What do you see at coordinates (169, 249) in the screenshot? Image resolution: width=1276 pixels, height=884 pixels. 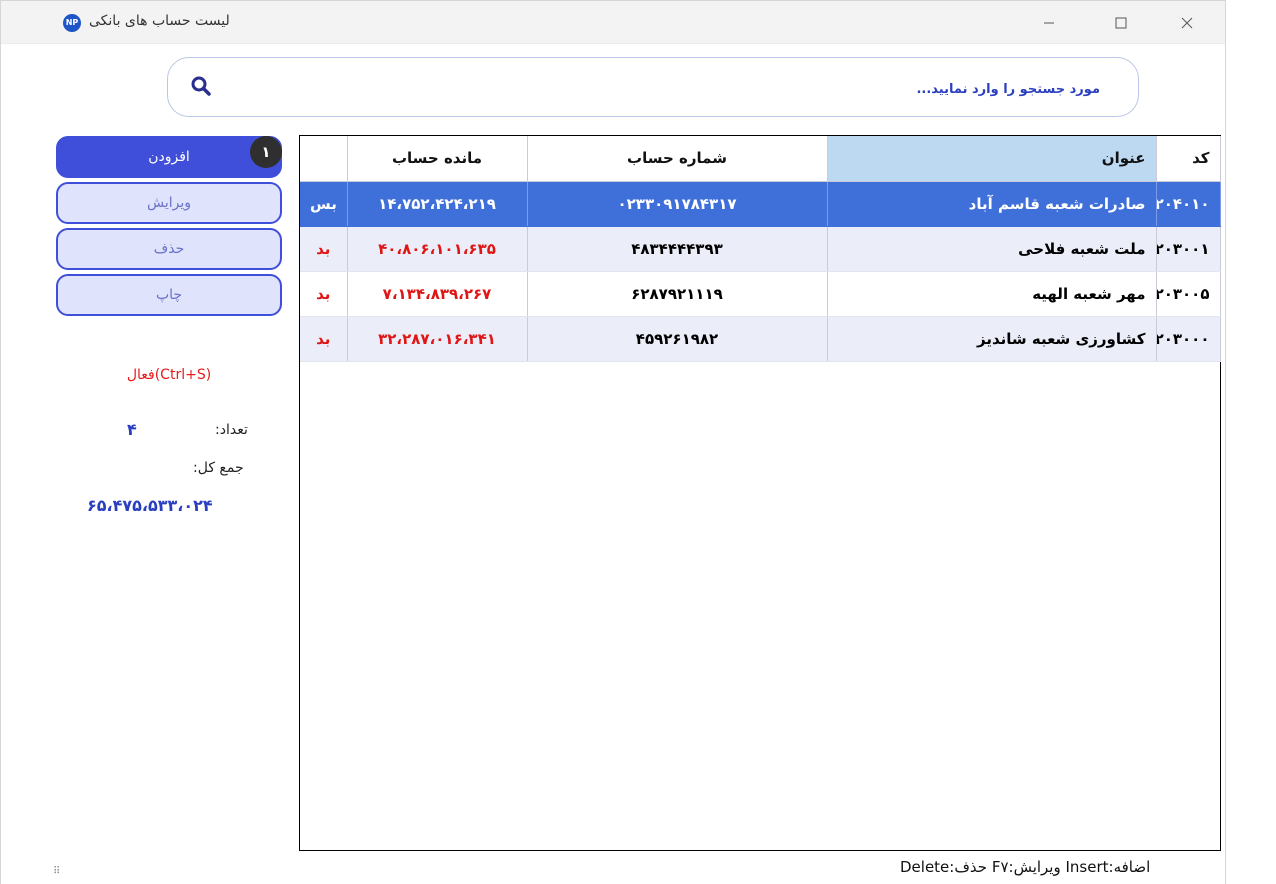 I see `delete-button: حذف` at bounding box center [169, 249].